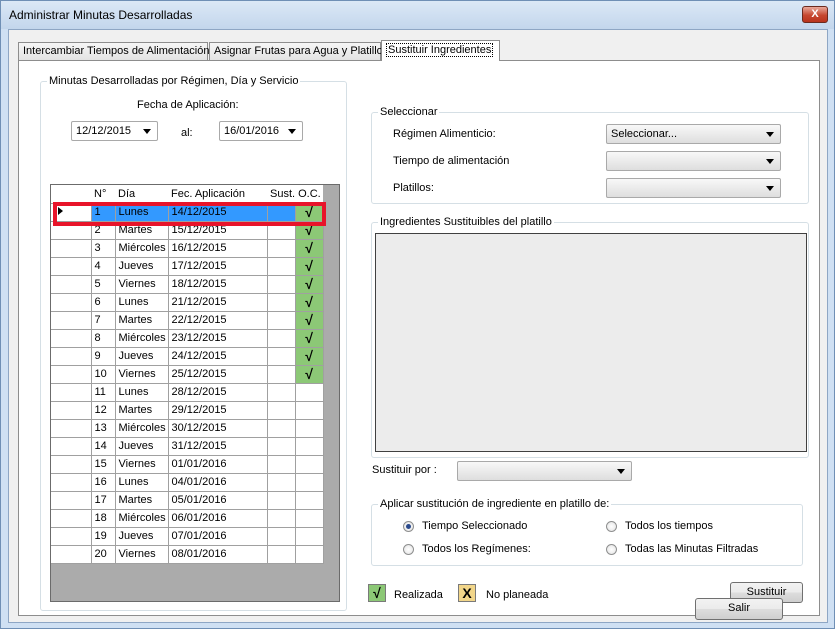 This screenshot has width=835, height=629. Describe the element at coordinates (218, 392) in the screenshot. I see `cell-fecha: 28/12/2015` at that location.